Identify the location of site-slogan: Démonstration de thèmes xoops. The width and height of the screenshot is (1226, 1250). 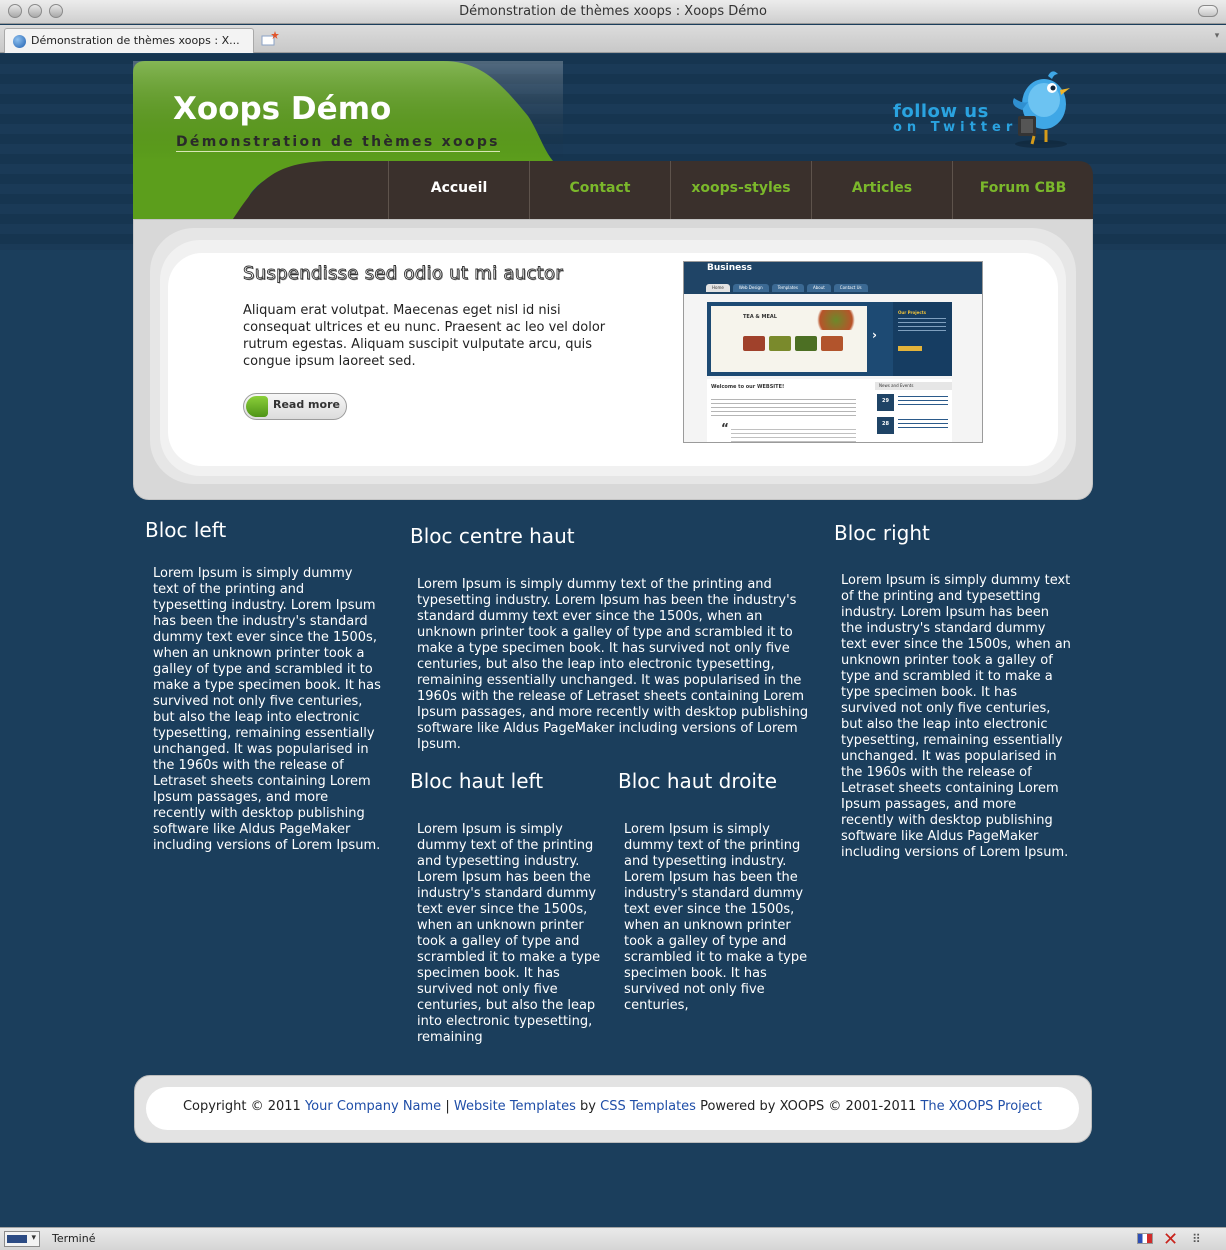
(338, 143).